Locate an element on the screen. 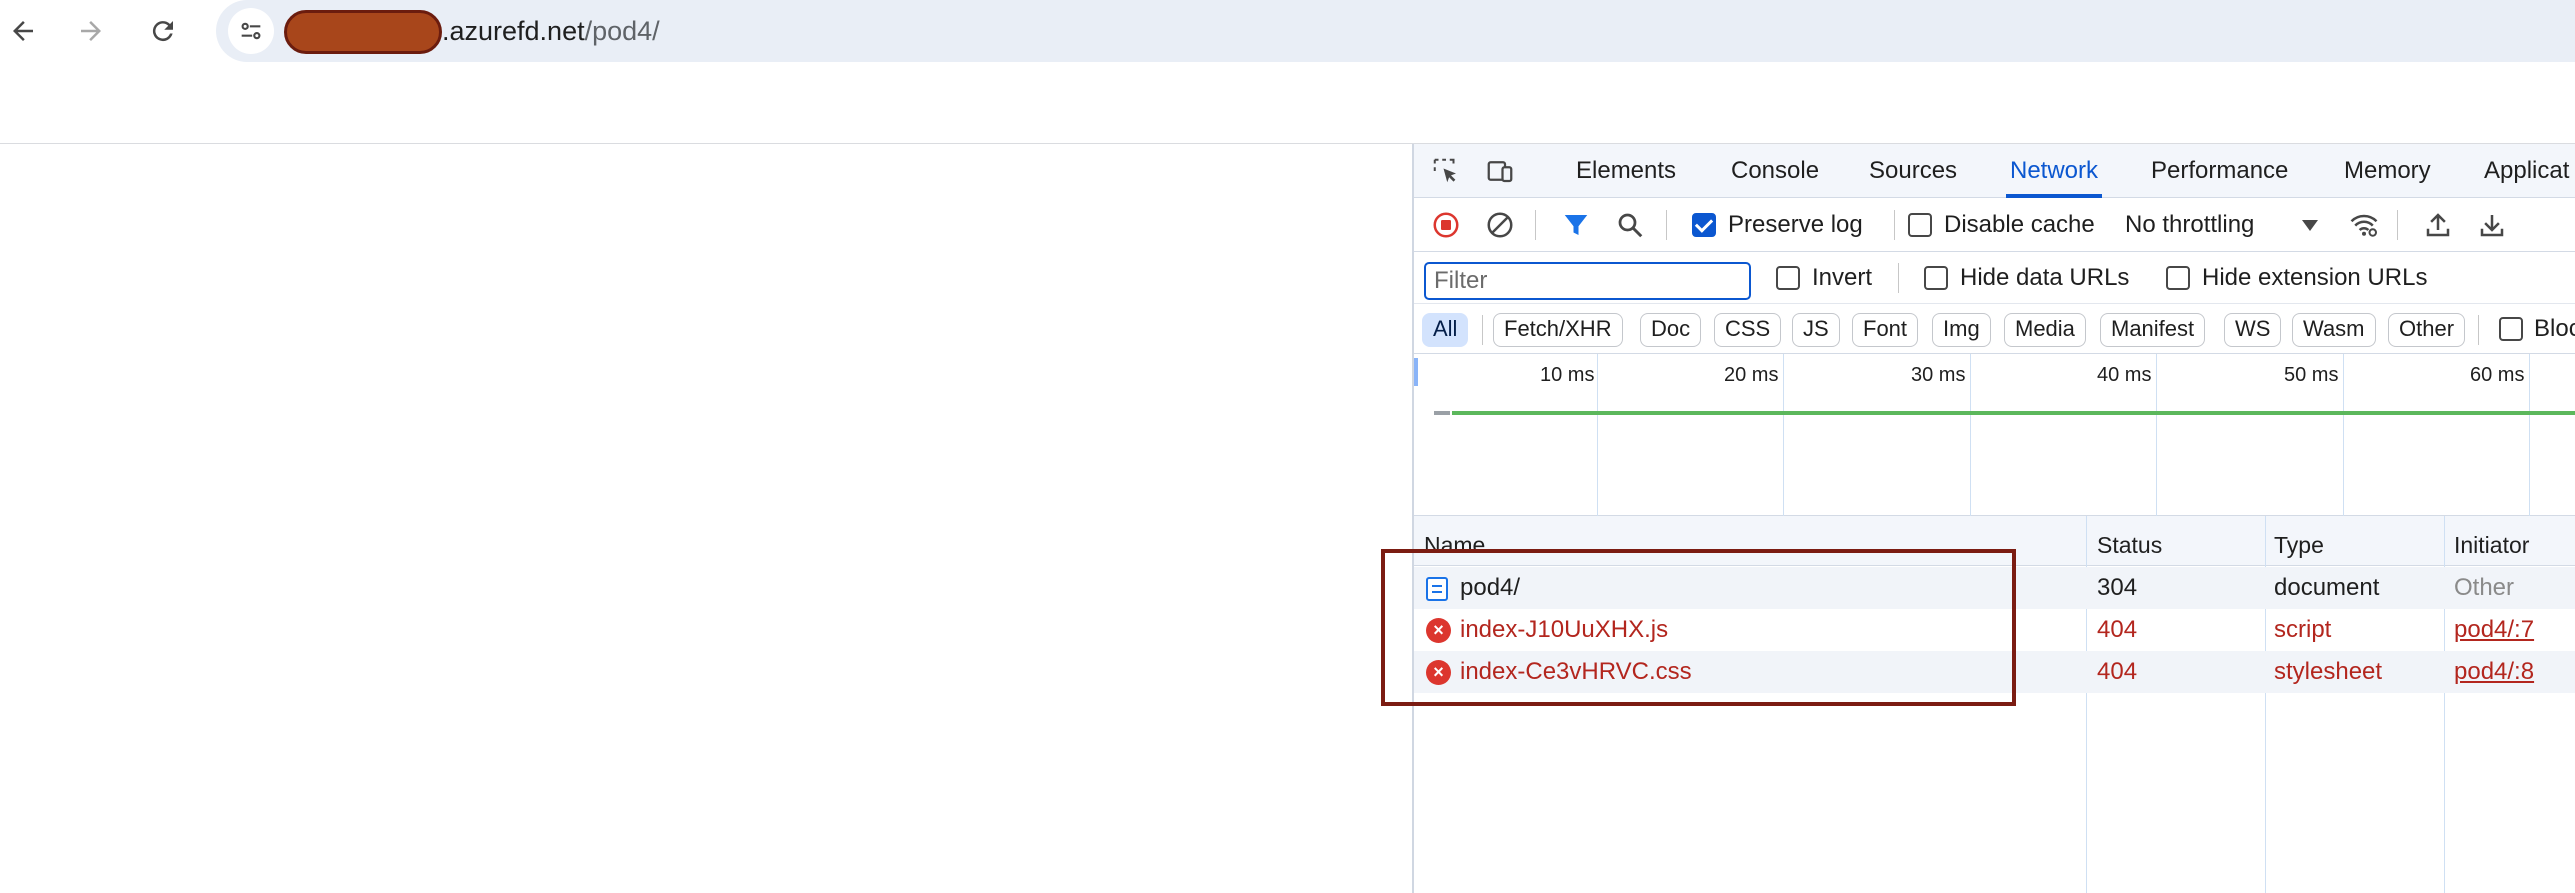  tab-elements: Elements is located at coordinates (1626, 171).